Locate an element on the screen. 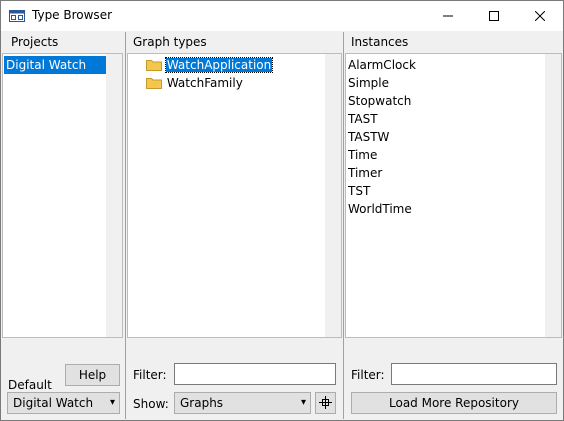 The width and height of the screenshot is (564, 421). close-button is located at coordinates (540, 16).